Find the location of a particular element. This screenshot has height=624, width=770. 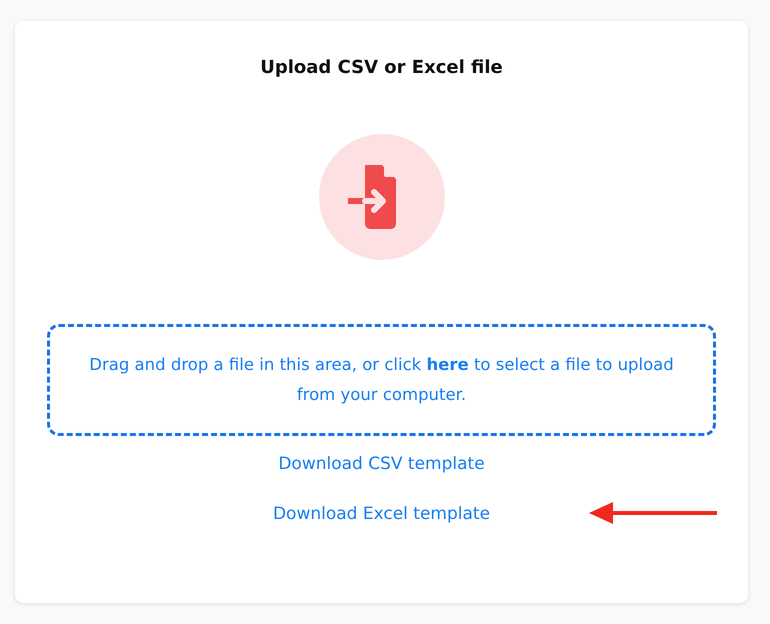

dialog-title: Upload CSV or Excel file is located at coordinates (381, 67).